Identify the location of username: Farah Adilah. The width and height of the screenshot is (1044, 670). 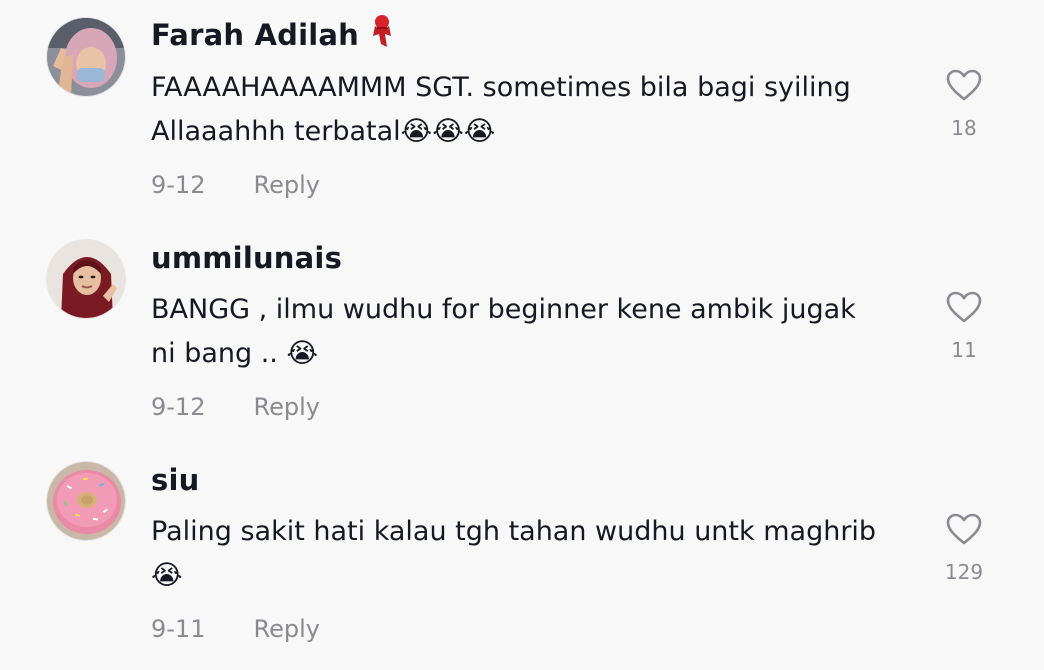
(273, 34).